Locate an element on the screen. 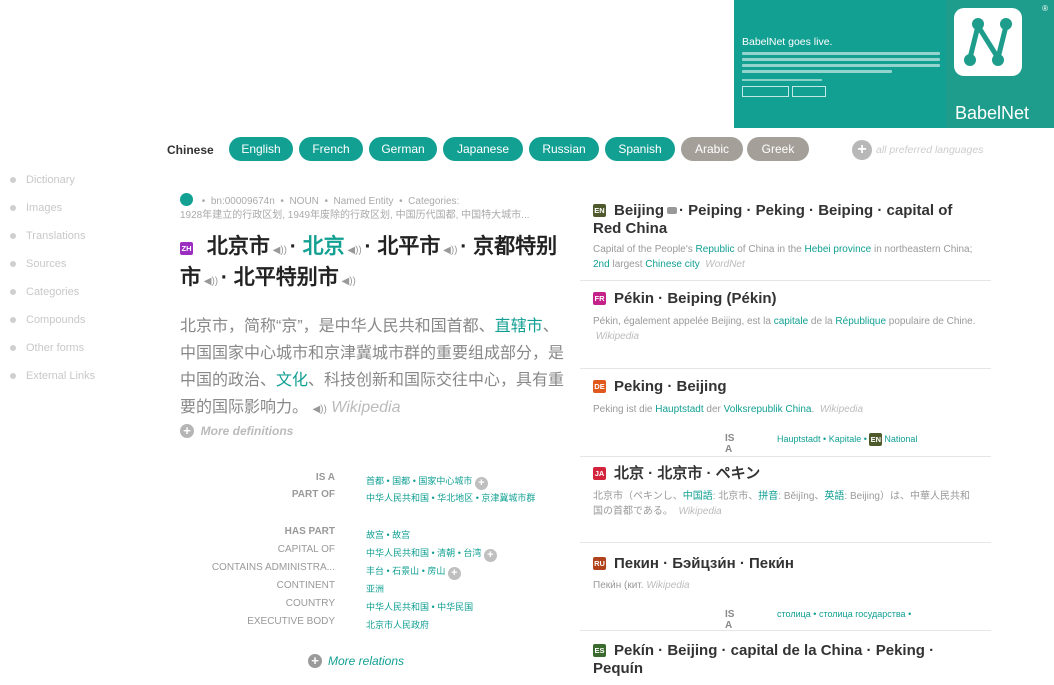 This screenshot has width=1054, height=685. relation-values: 丰台 • 石景山 • 房山 + is located at coordinates (466, 571).